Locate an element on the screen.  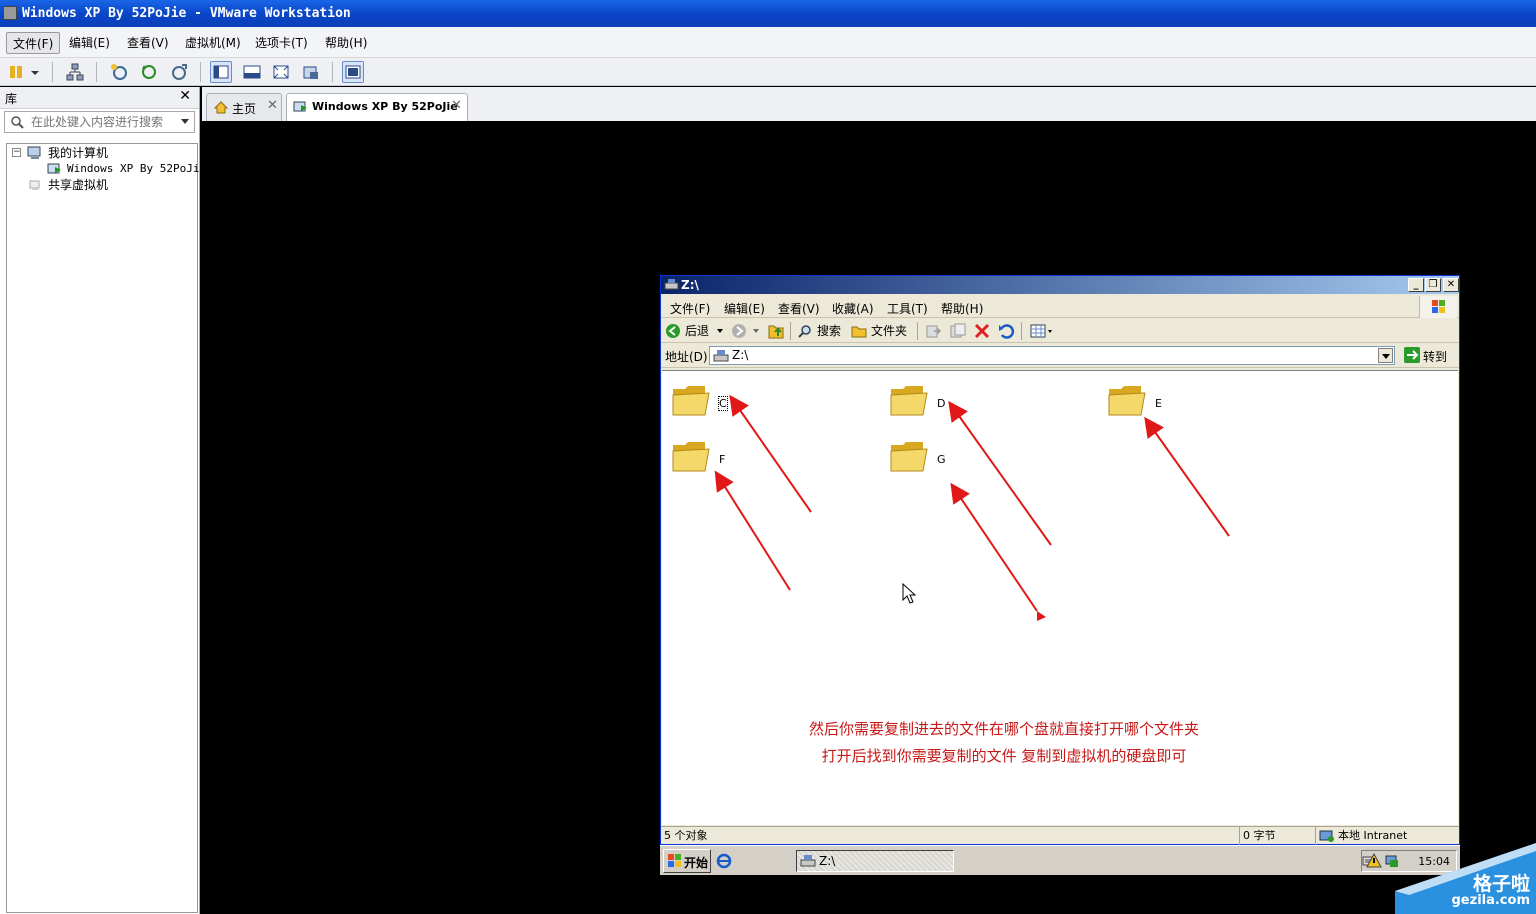
menu-view: 查看(V) is located at coordinates (148, 43).